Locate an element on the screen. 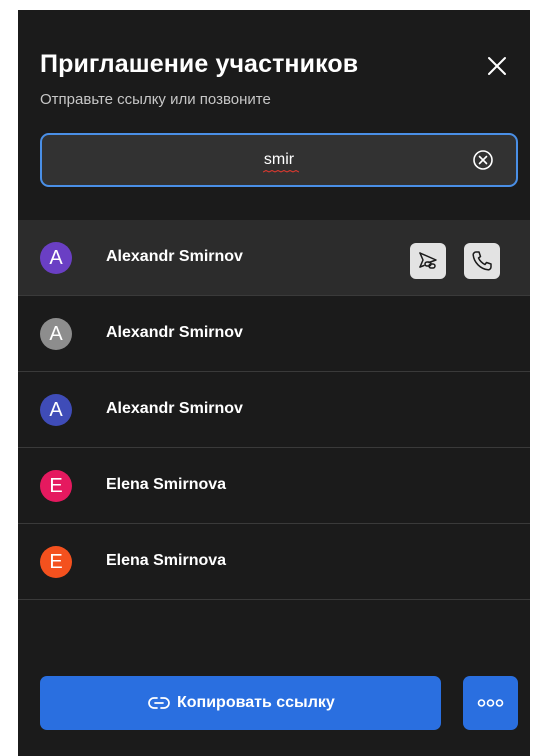 The height and width of the screenshot is (756, 540). dialog-title: Приглашение участников is located at coordinates (199, 64).